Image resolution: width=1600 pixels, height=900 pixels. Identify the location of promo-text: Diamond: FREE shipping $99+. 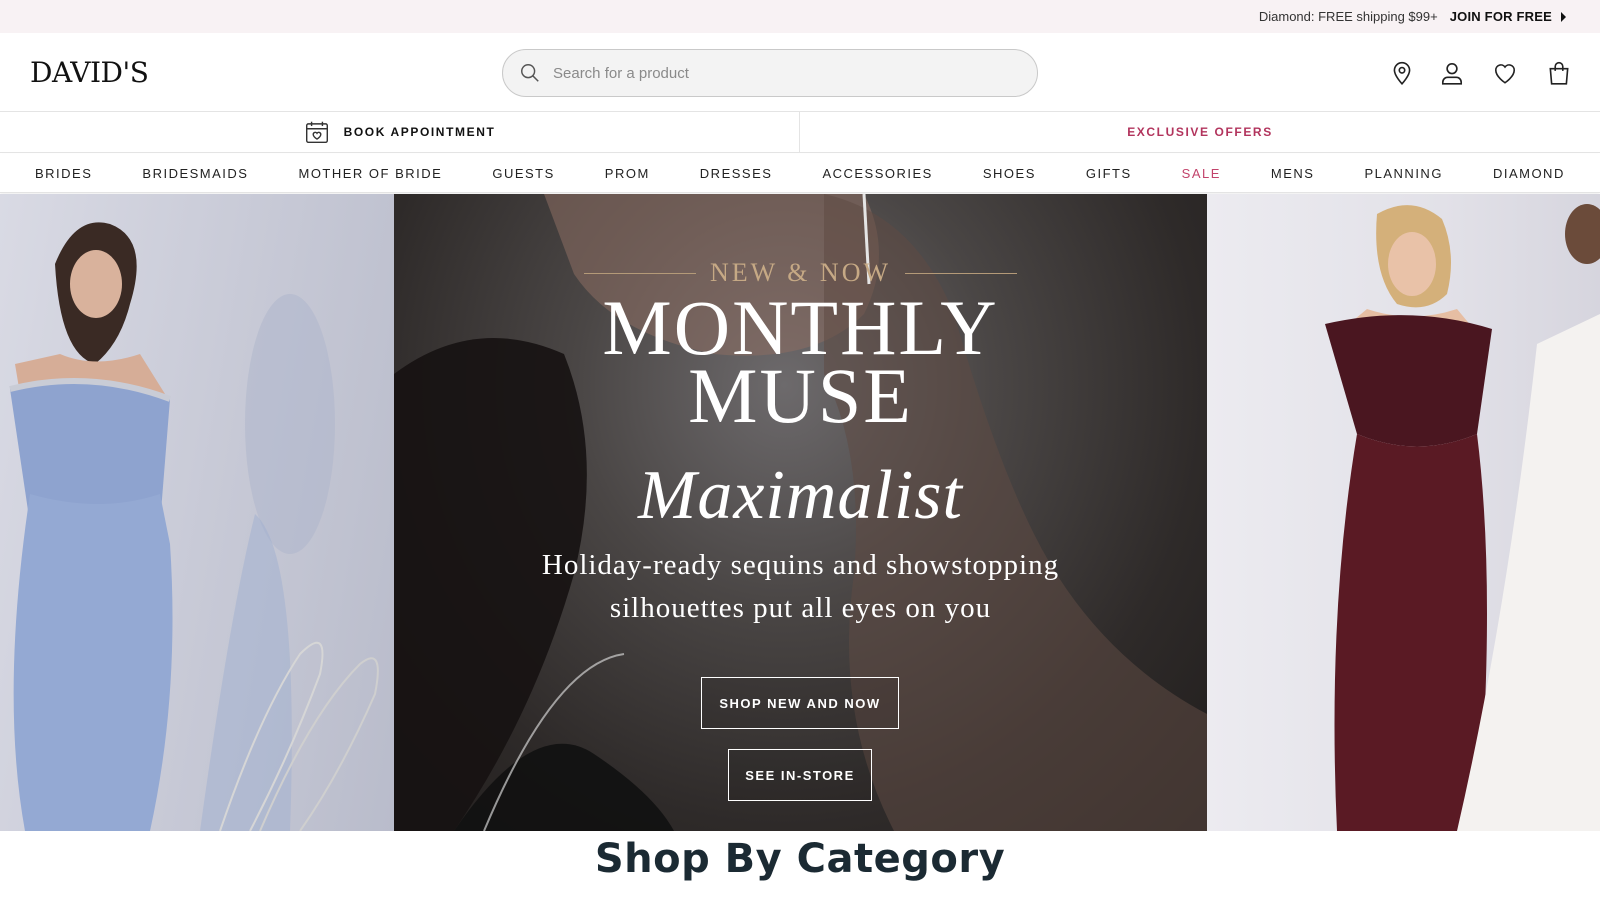
(1348, 16).